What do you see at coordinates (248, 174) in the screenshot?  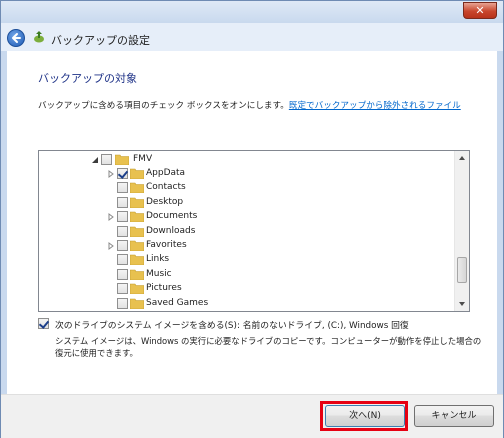 I see `tree-item: AppData` at bounding box center [248, 174].